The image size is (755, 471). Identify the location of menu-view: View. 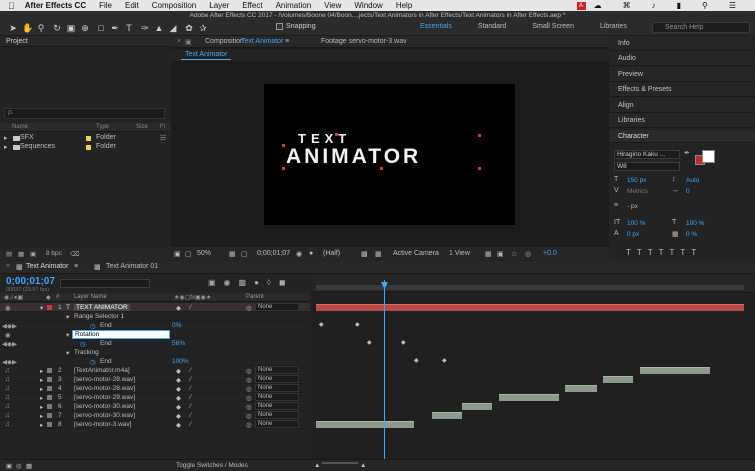
(332, 5).